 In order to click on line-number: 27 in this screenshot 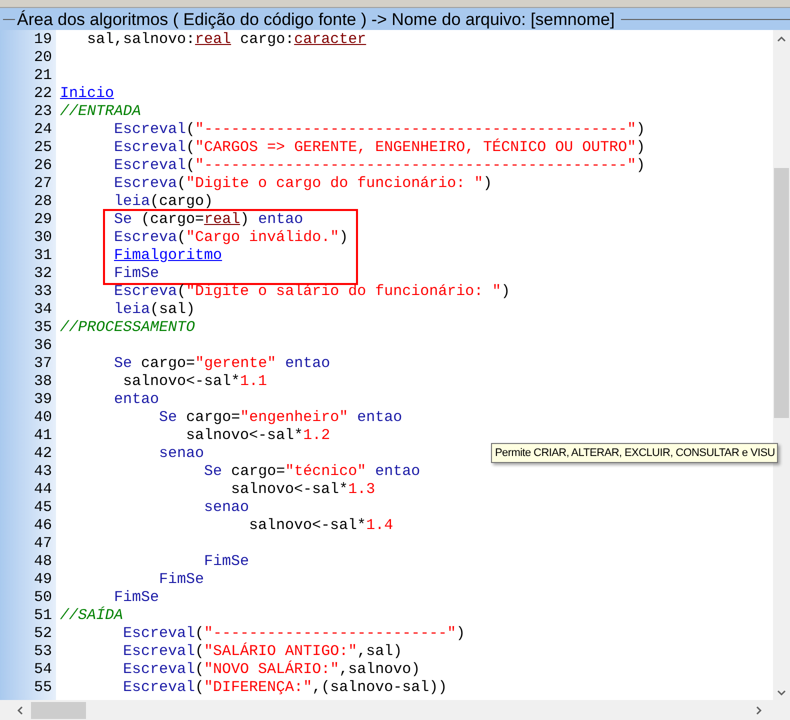, I will do `click(42, 184)`.